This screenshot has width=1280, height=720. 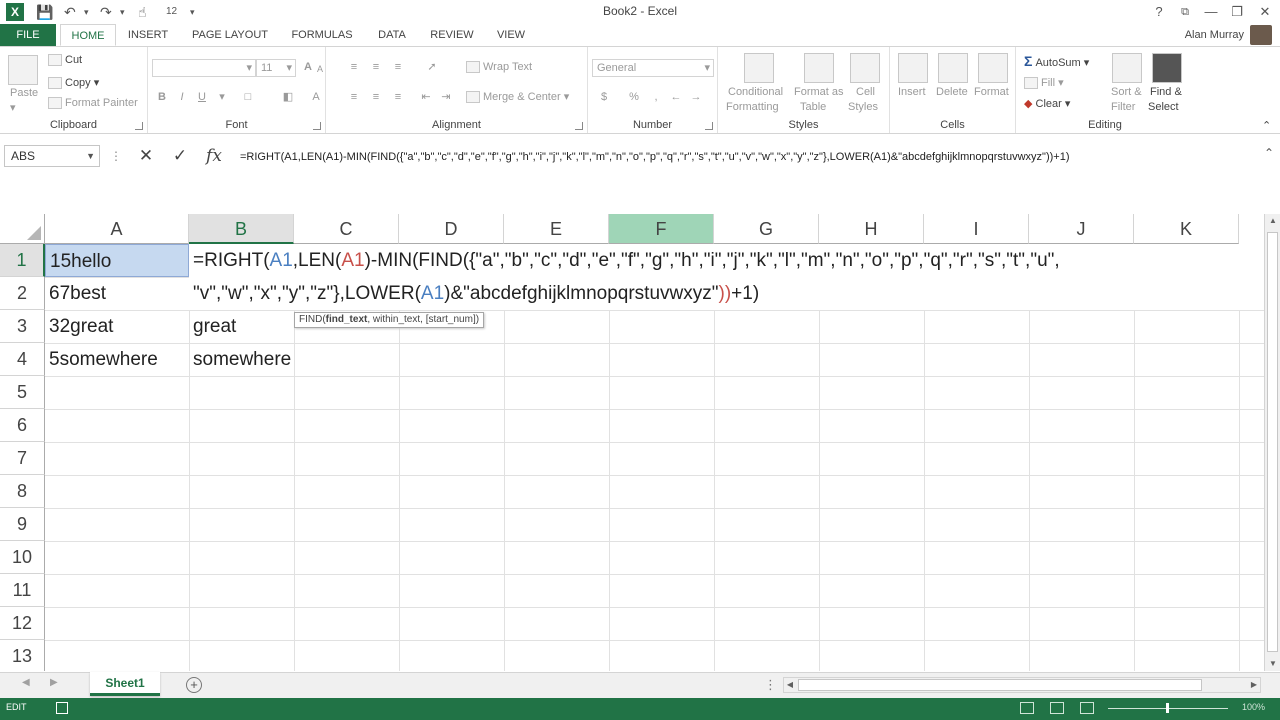 What do you see at coordinates (709, 126) in the screenshot?
I see `number-launcher-icon` at bounding box center [709, 126].